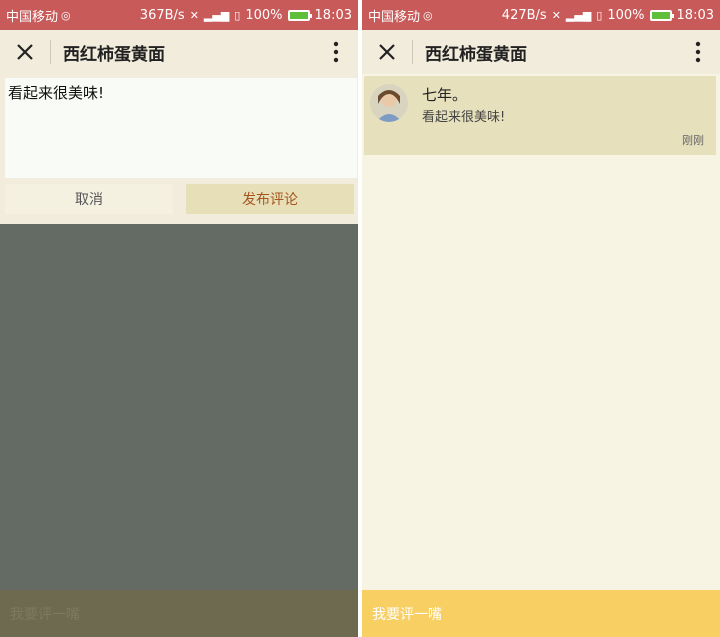 Image resolution: width=720 pixels, height=637 pixels. I want to click on write-comment-bar: 我要评一嘴, so click(179, 613).